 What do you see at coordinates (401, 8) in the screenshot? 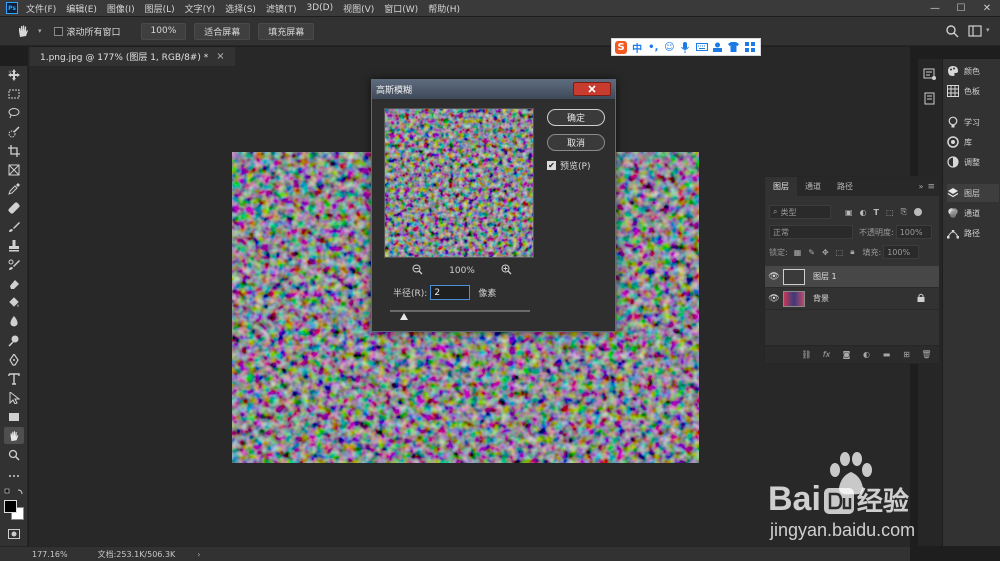
I see `menu-window: 窗口(W)` at bounding box center [401, 8].